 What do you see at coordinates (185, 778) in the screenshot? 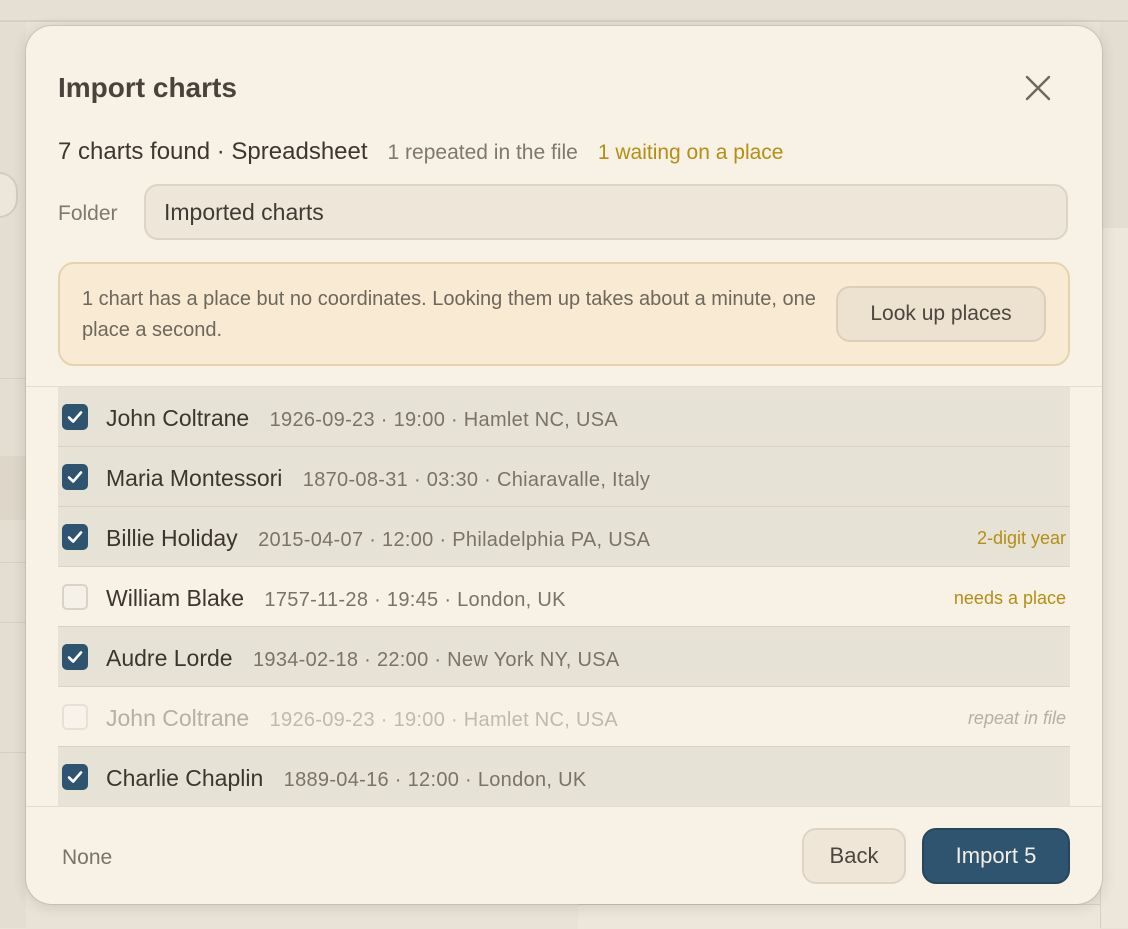
I see `chart-name-text: Charlie Chaplin` at bounding box center [185, 778].